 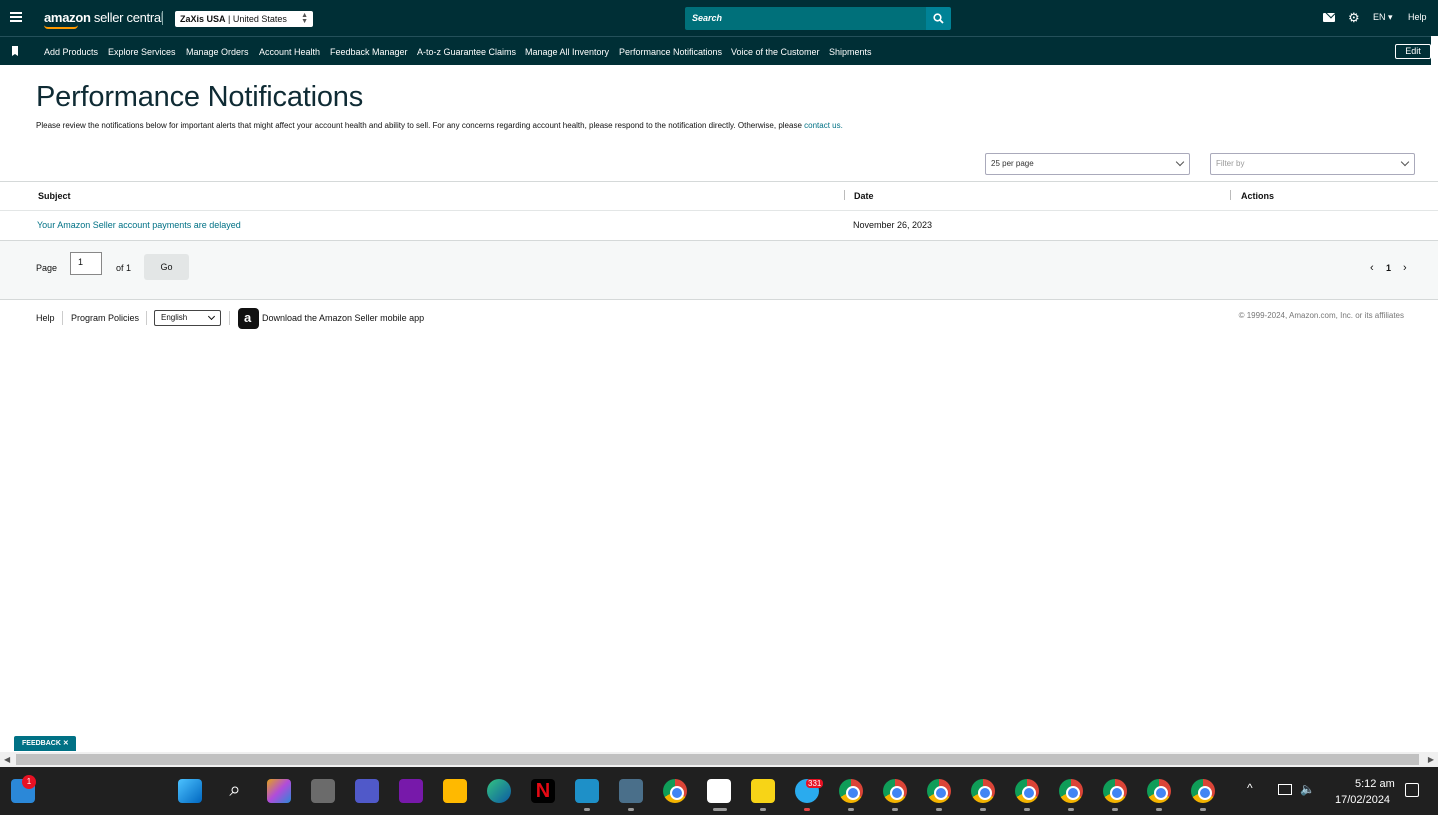 I want to click on contact-us-link: contact us., so click(x=823, y=125).